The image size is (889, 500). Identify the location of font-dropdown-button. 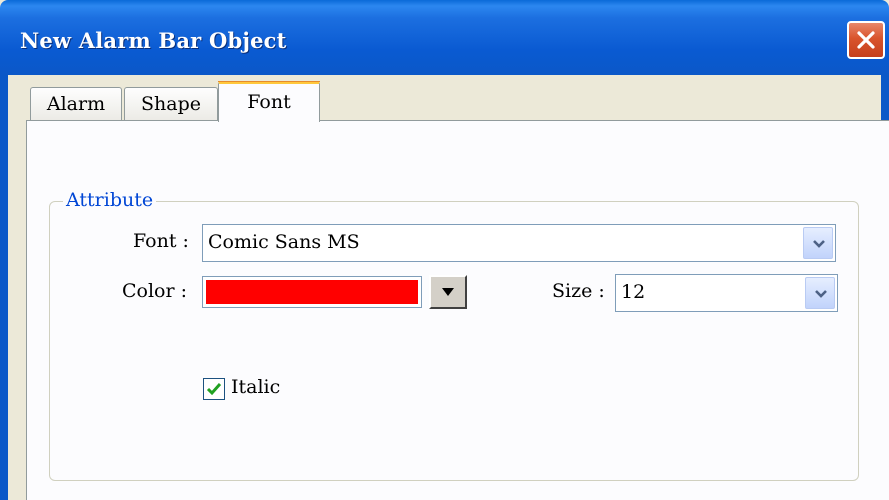
(818, 243).